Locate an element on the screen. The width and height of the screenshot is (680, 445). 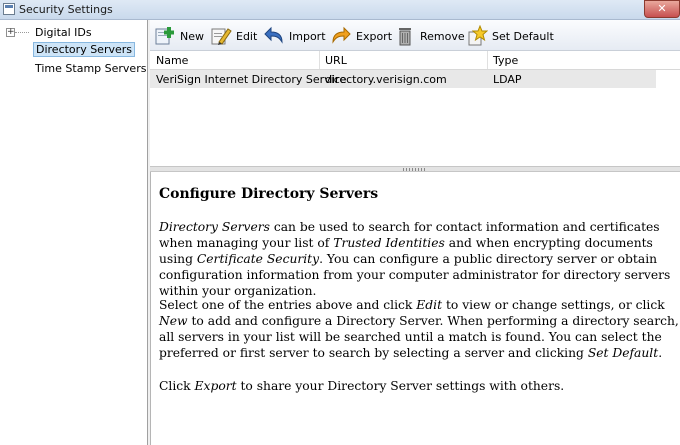
close-icon: ✕ is located at coordinates (662, 8).